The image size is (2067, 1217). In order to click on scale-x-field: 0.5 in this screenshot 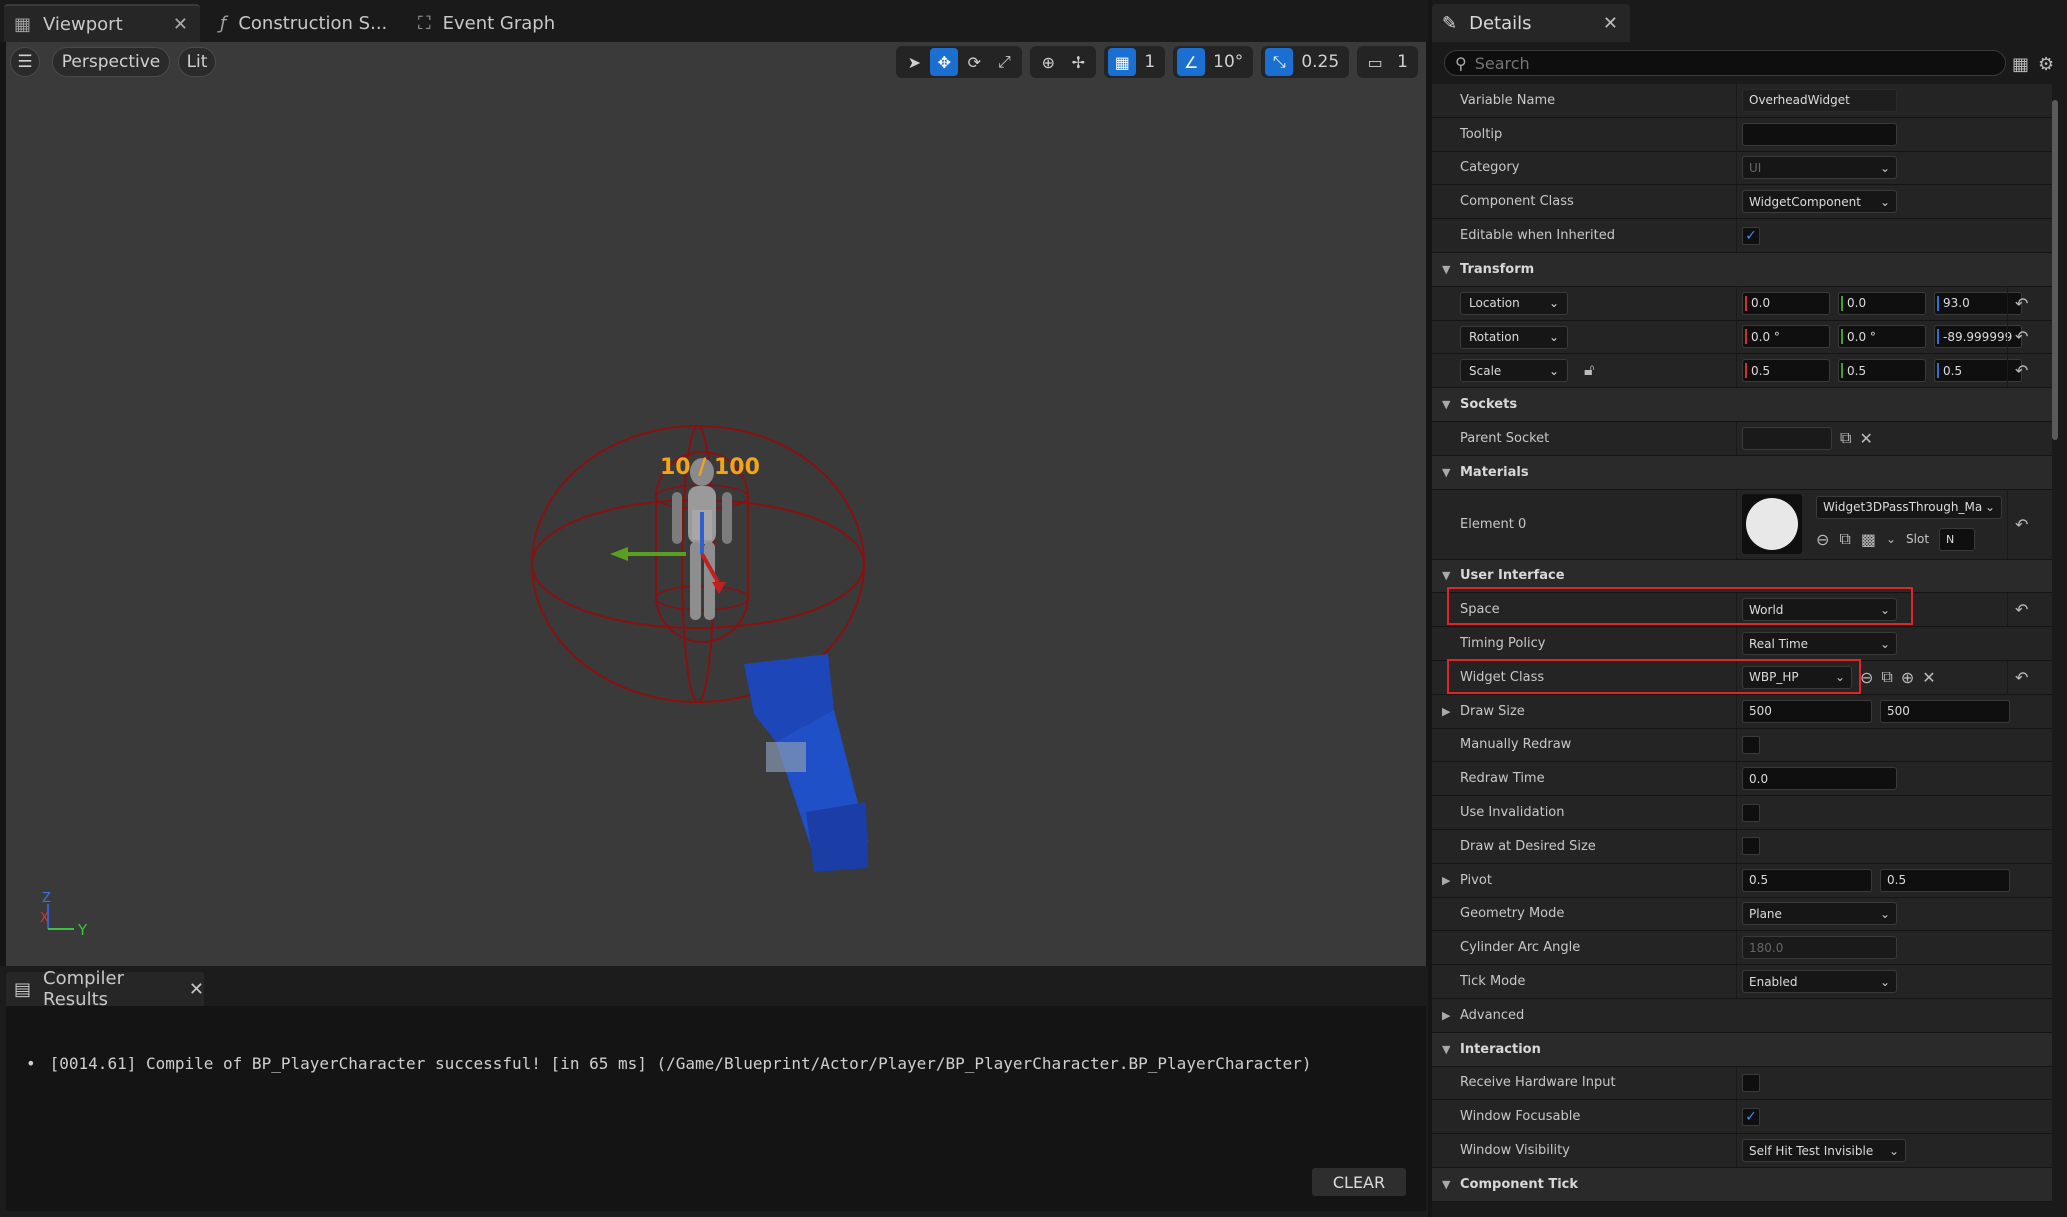, I will do `click(1786, 371)`.